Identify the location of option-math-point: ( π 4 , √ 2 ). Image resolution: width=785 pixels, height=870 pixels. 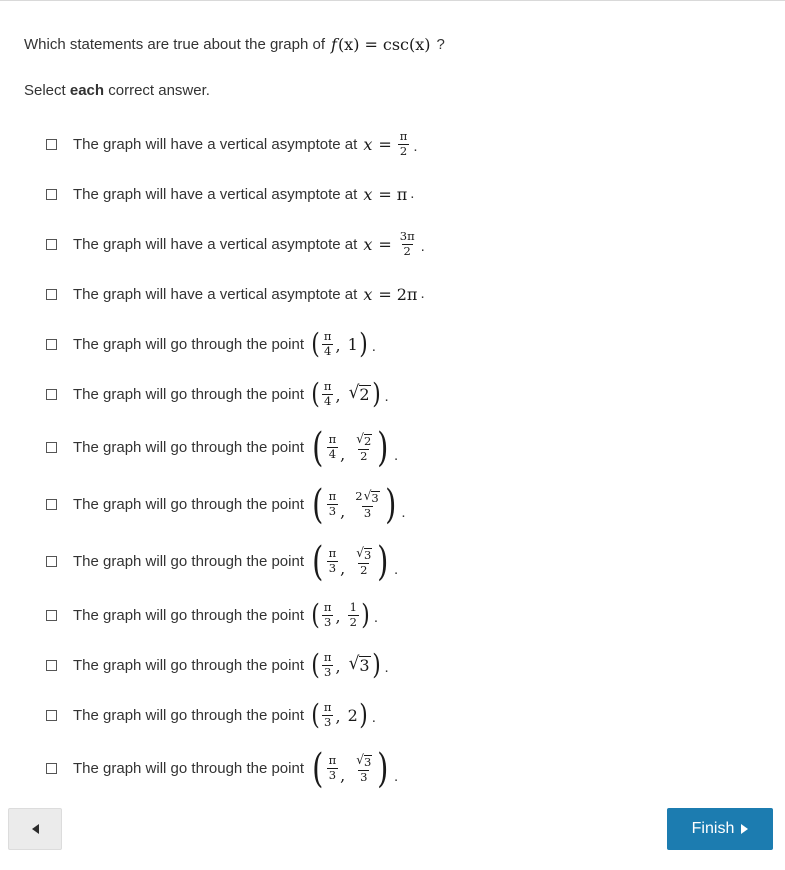
(346, 394).